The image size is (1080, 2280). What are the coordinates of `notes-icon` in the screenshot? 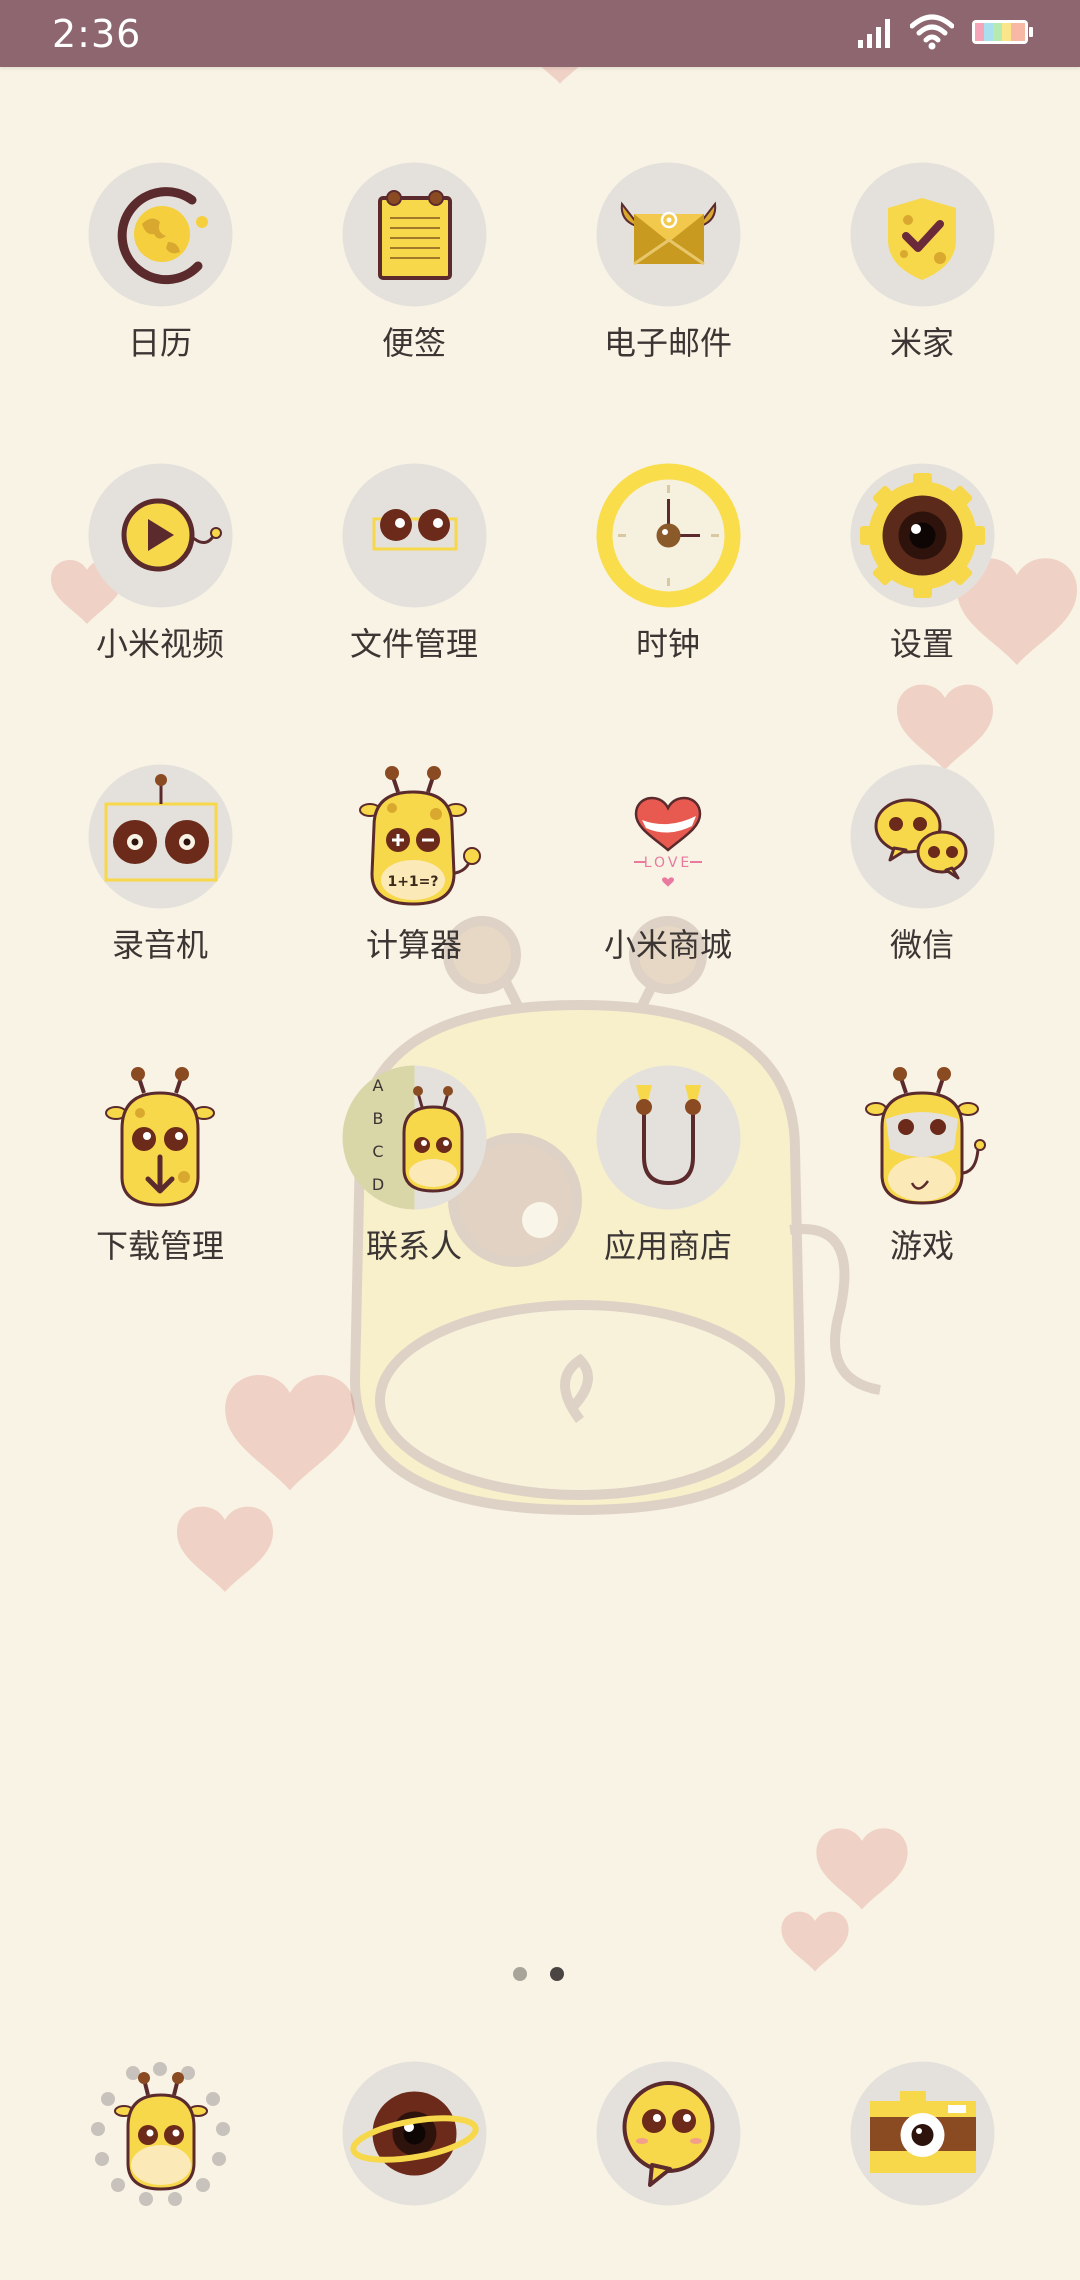 It's located at (414, 234).